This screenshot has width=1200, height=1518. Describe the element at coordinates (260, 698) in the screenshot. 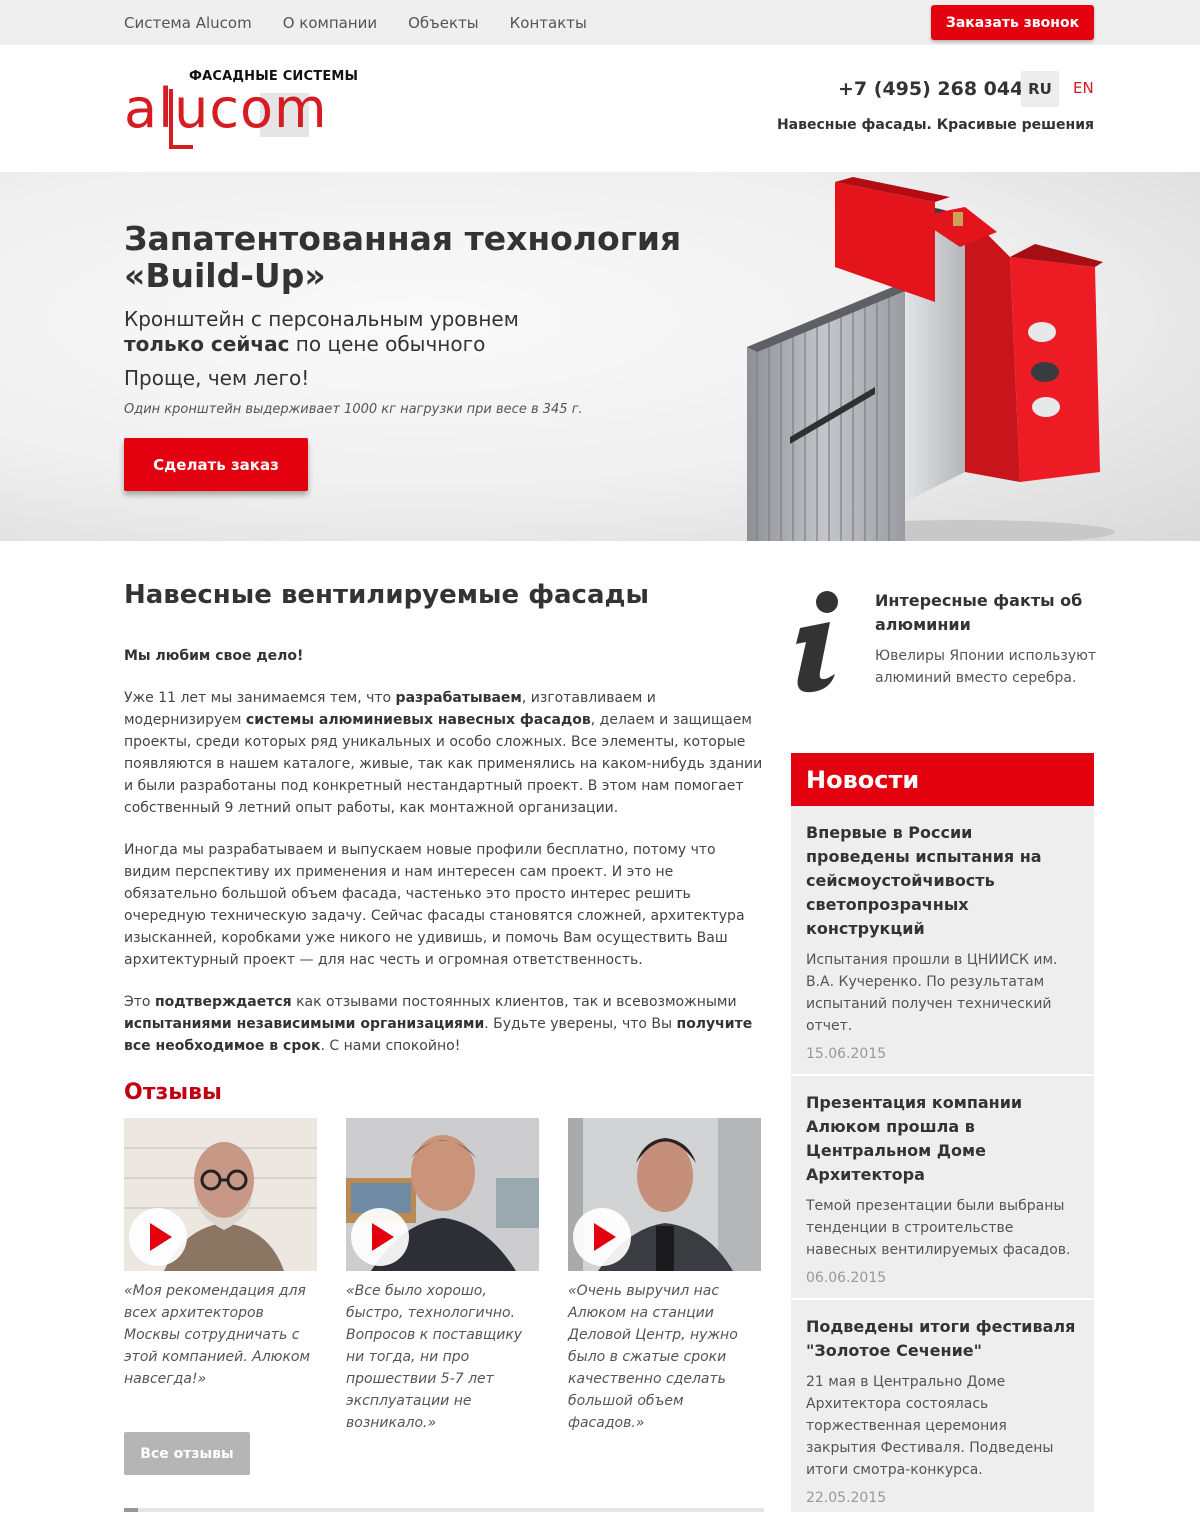

I see `p1-a: Уже 11 лет мы занимаемся тем, что` at that location.